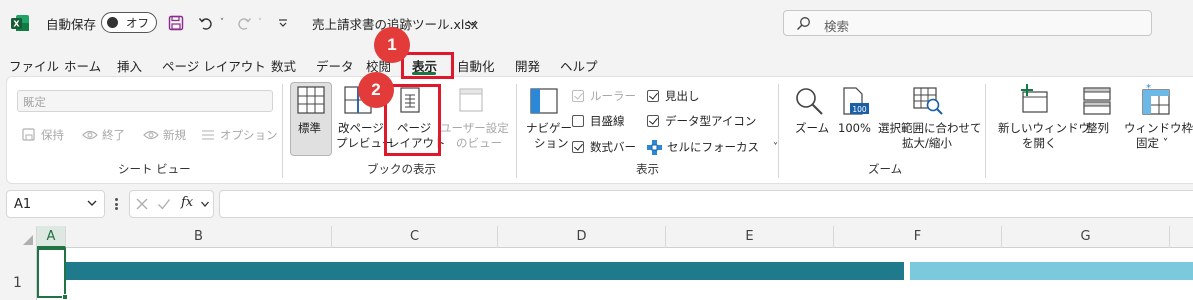 The image size is (1193, 300). Describe the element at coordinates (471, 100) in the screenshot. I see `custom-views-icon` at that location.